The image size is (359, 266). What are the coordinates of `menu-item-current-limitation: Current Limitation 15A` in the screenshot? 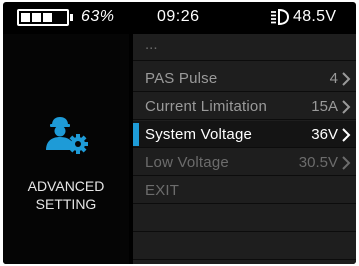 It's located at (244, 106).